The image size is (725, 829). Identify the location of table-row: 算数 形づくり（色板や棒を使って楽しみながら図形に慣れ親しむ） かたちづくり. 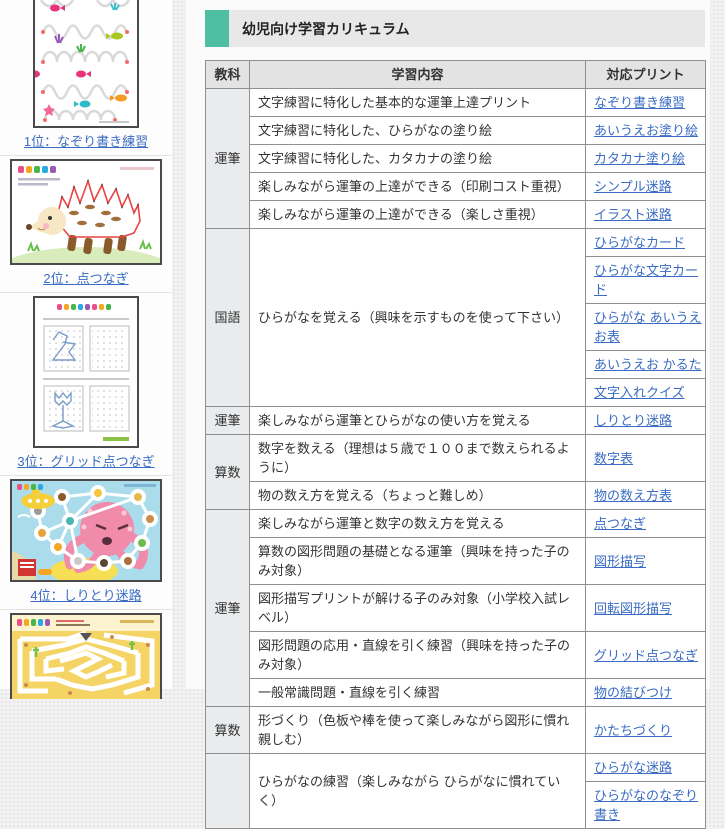
(455, 730).